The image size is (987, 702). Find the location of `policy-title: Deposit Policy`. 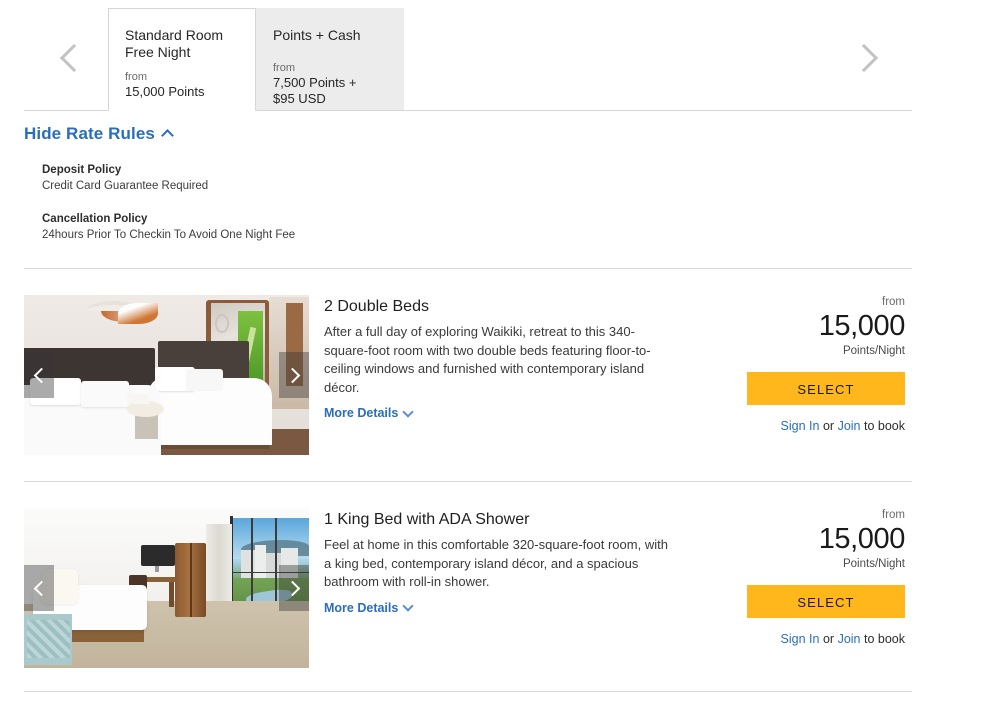

policy-title: Deposit Policy is located at coordinates (82, 170).